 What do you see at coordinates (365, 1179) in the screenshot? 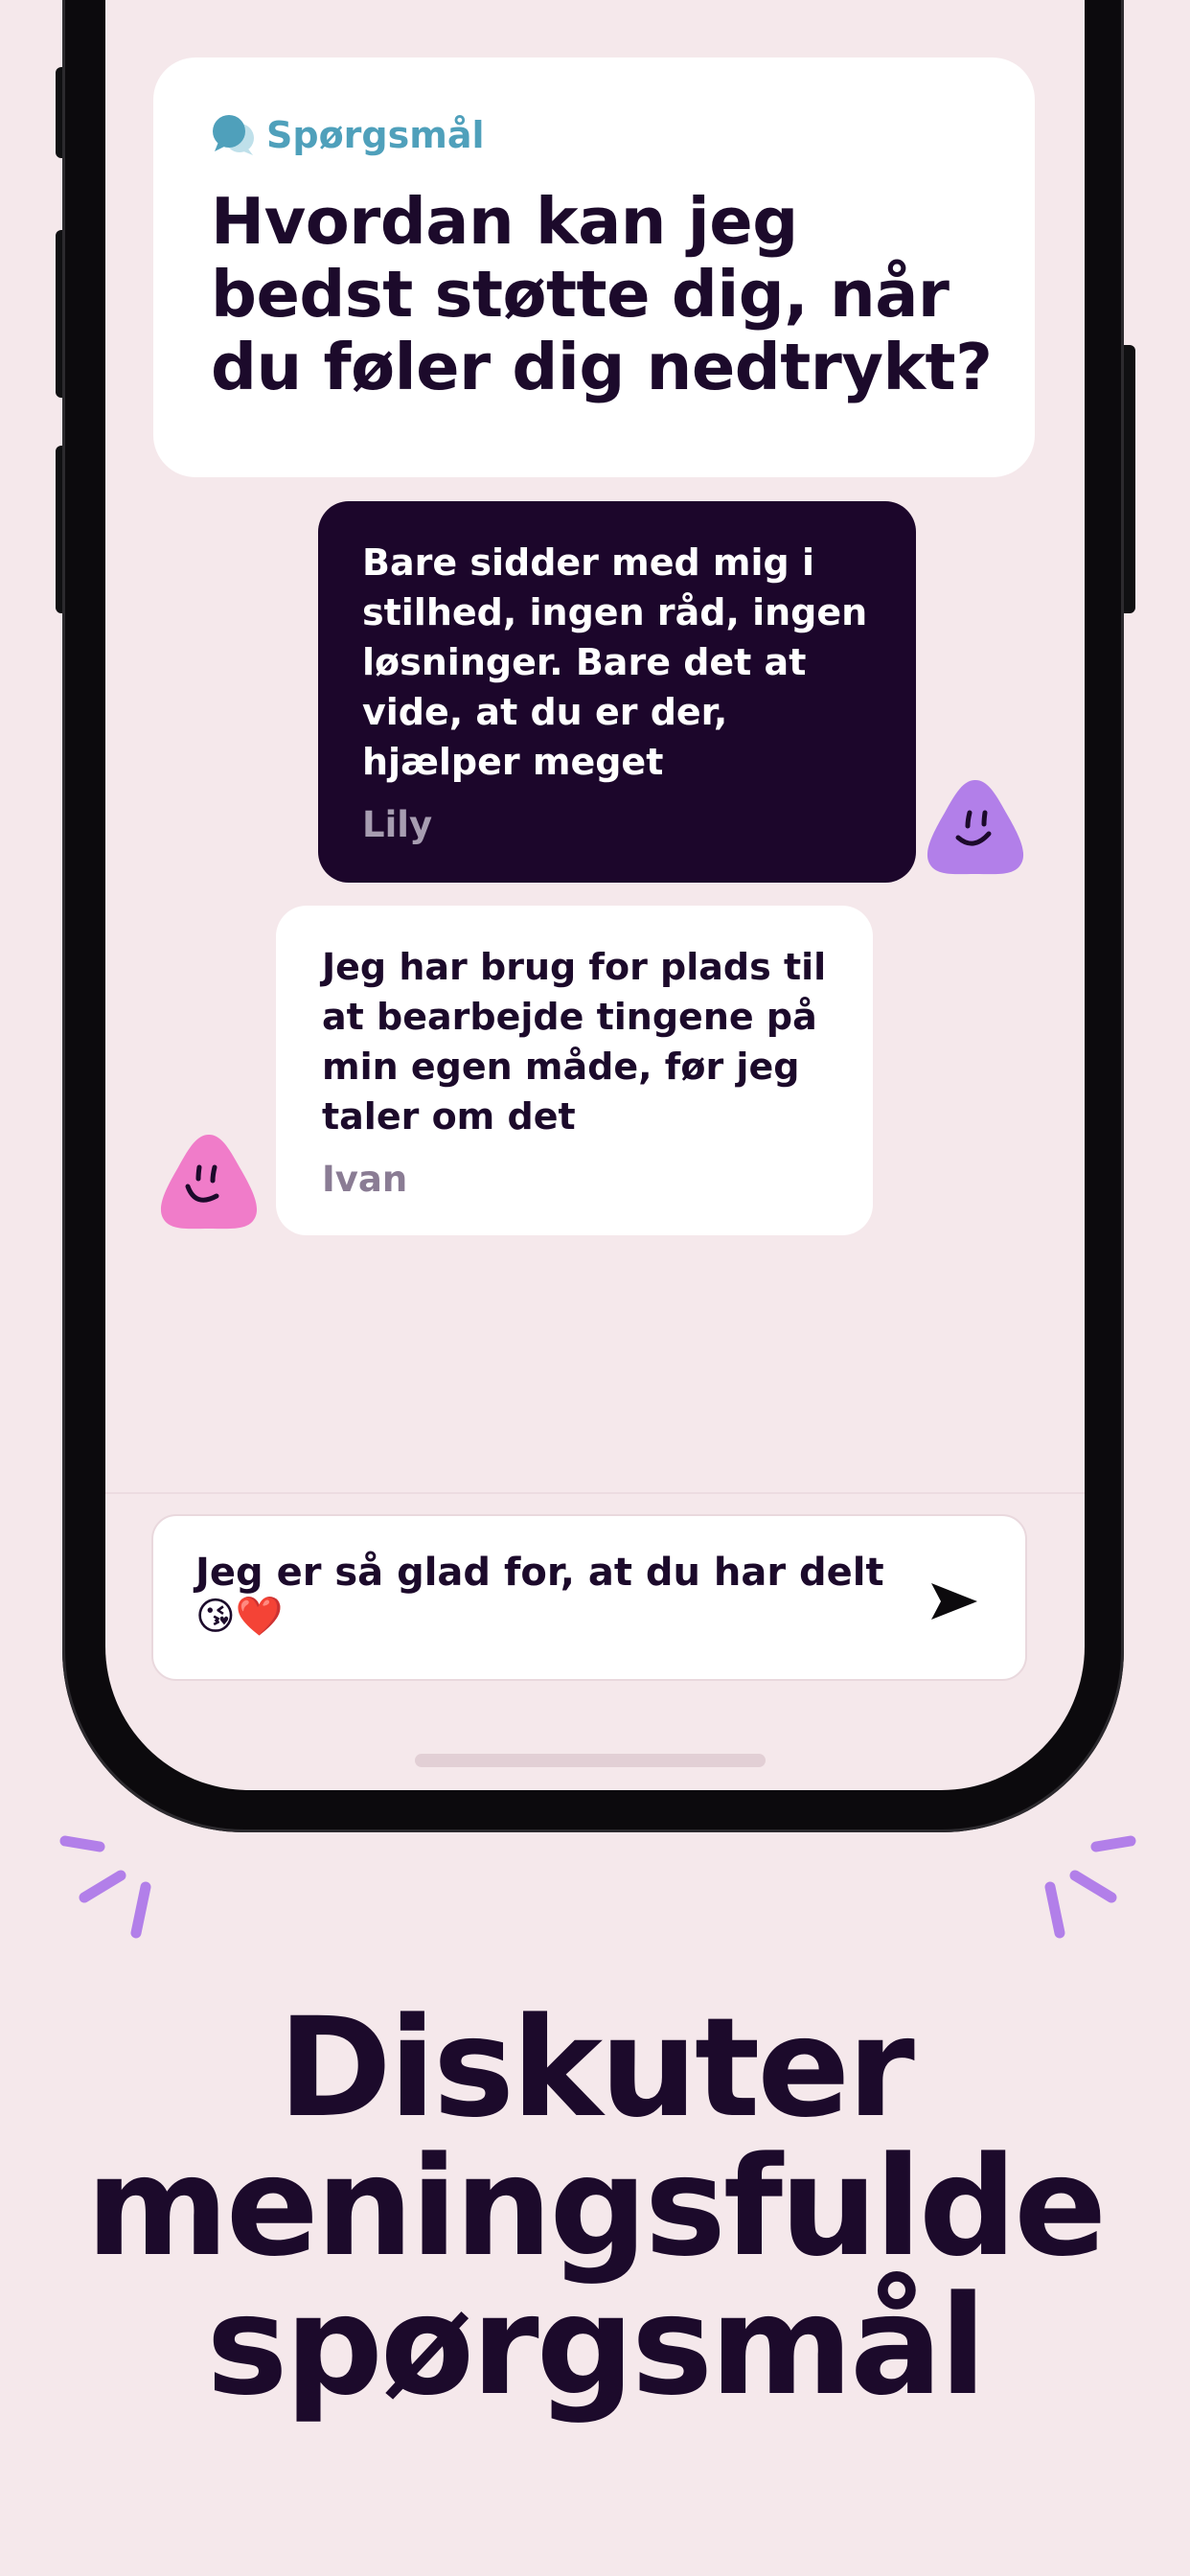
I see `message-author: Ivan` at bounding box center [365, 1179].